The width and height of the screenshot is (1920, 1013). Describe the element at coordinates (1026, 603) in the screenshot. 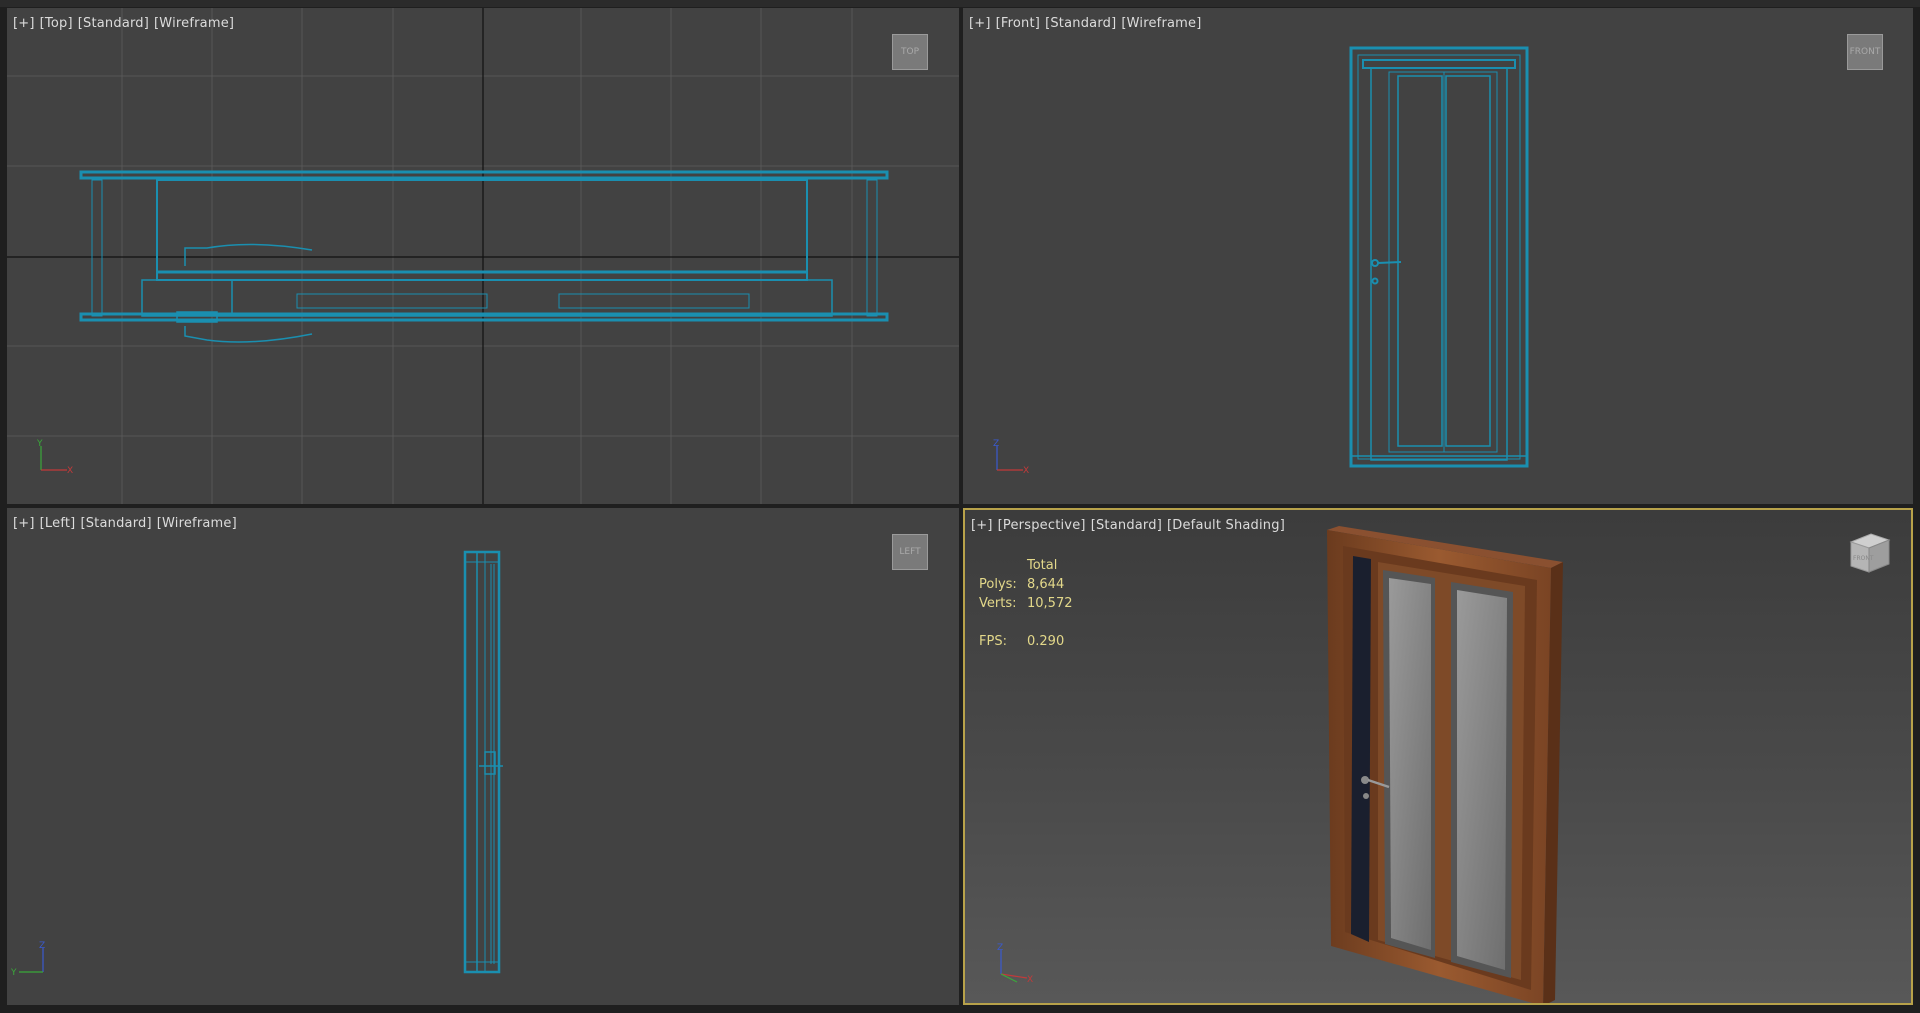

I see `scene-statistics: Total Polys: 8,644 Verts: 10,572 FPS: 0.290` at that location.